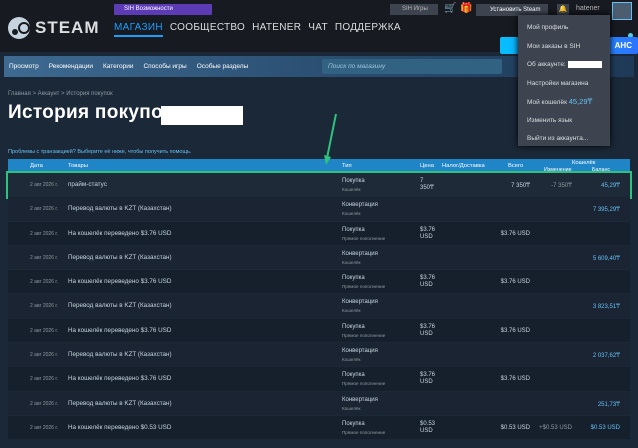 Image resolution: width=638 pixels, height=448 pixels. I want to click on breadcrumb: Главная > Аккаунт > История покупок, so click(60, 94).